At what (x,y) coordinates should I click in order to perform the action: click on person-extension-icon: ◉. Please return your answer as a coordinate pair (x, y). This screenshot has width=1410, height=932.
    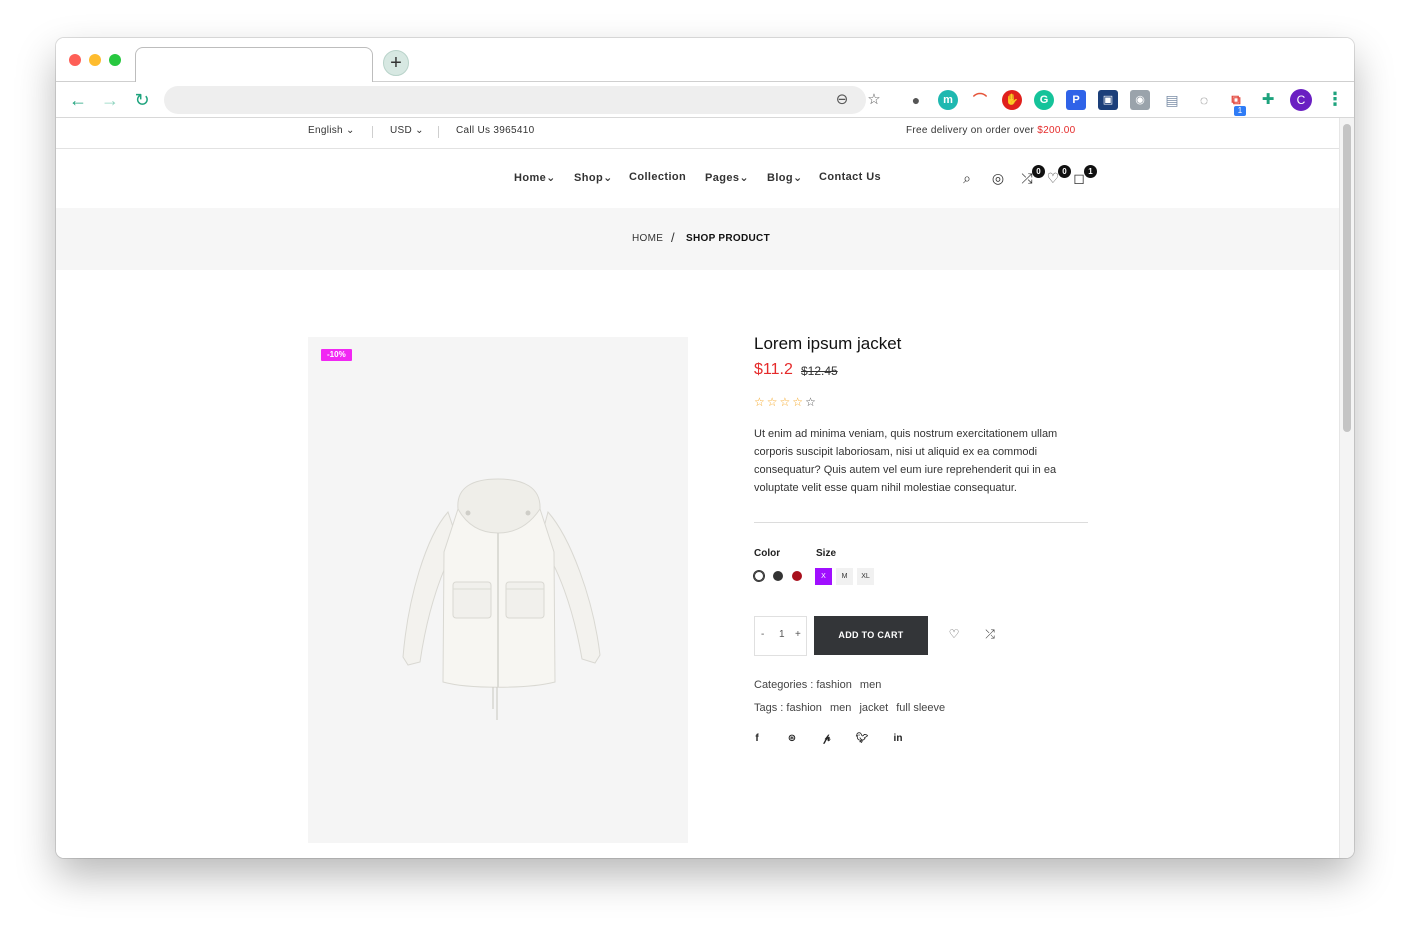
    Looking at the image, I should click on (1140, 100).